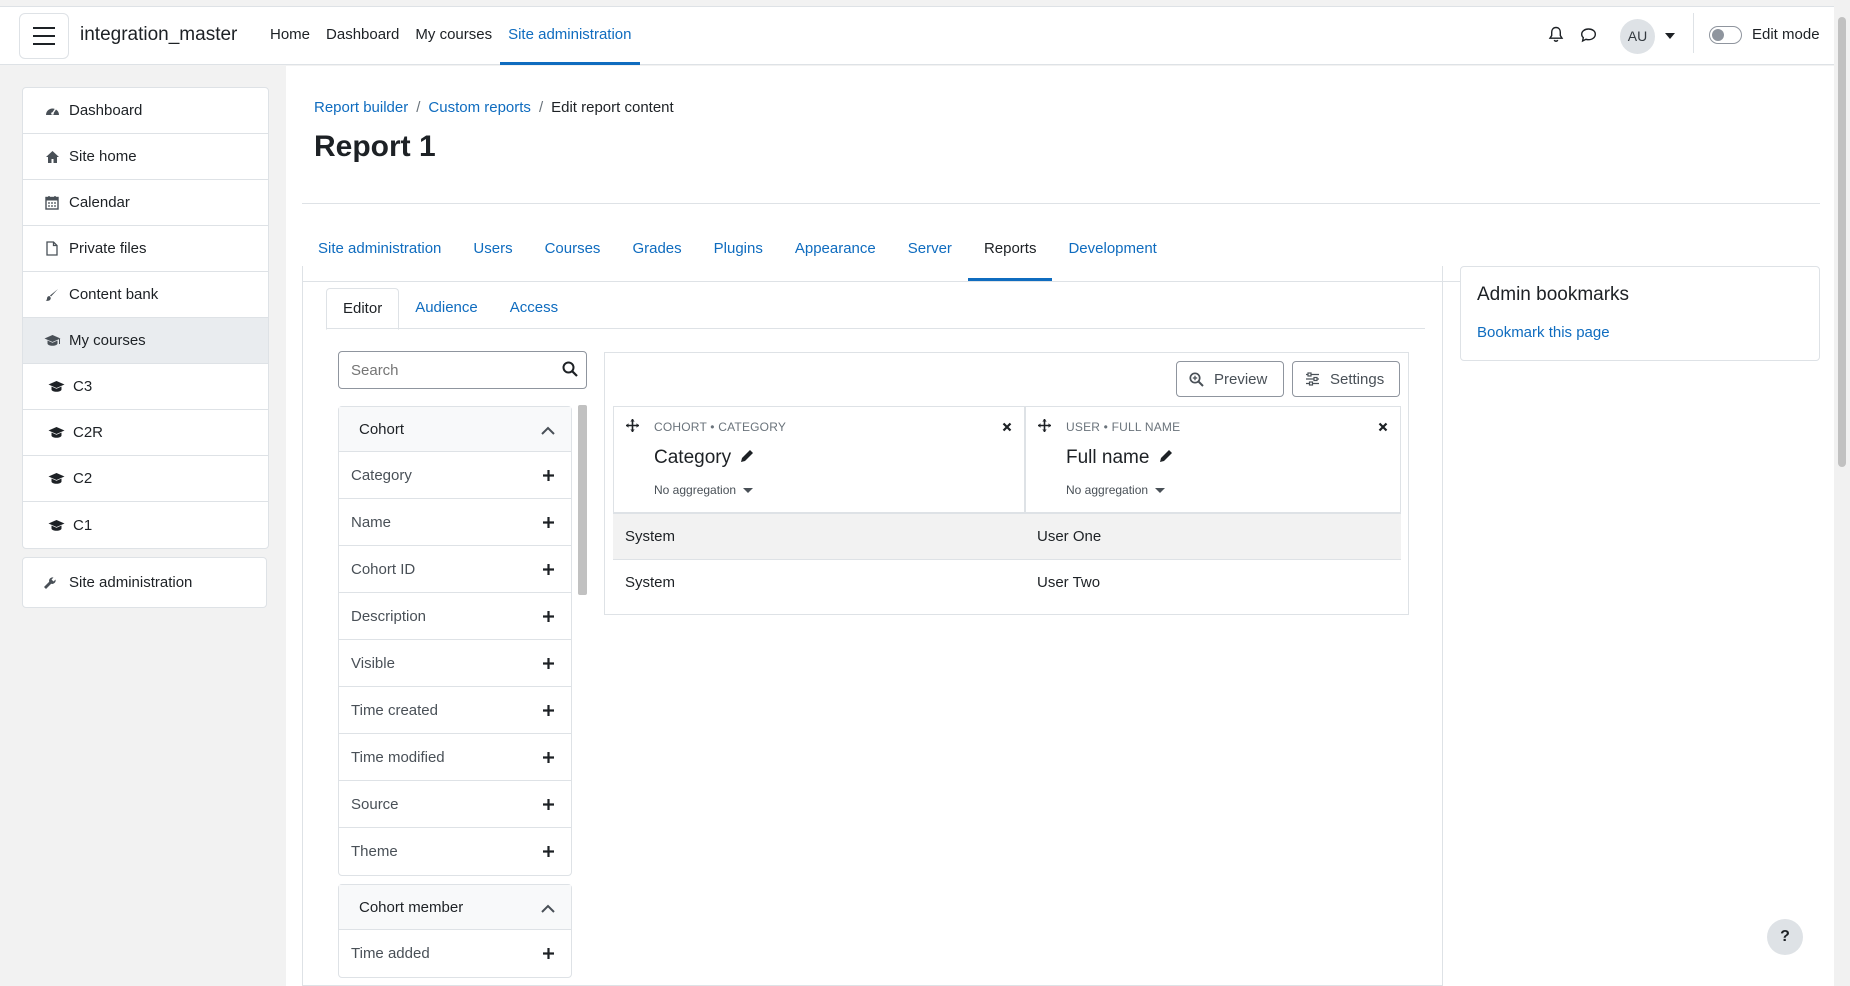 Image resolution: width=1850 pixels, height=986 pixels. I want to click on search-box, so click(462, 370).